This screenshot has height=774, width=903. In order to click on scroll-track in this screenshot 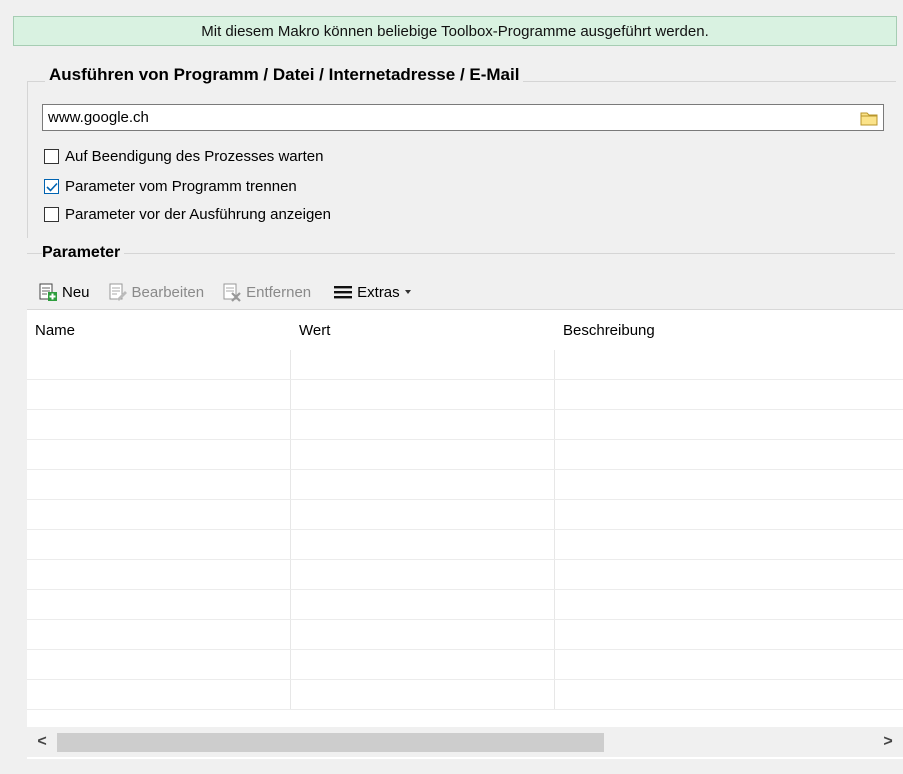, I will do `click(465, 742)`.